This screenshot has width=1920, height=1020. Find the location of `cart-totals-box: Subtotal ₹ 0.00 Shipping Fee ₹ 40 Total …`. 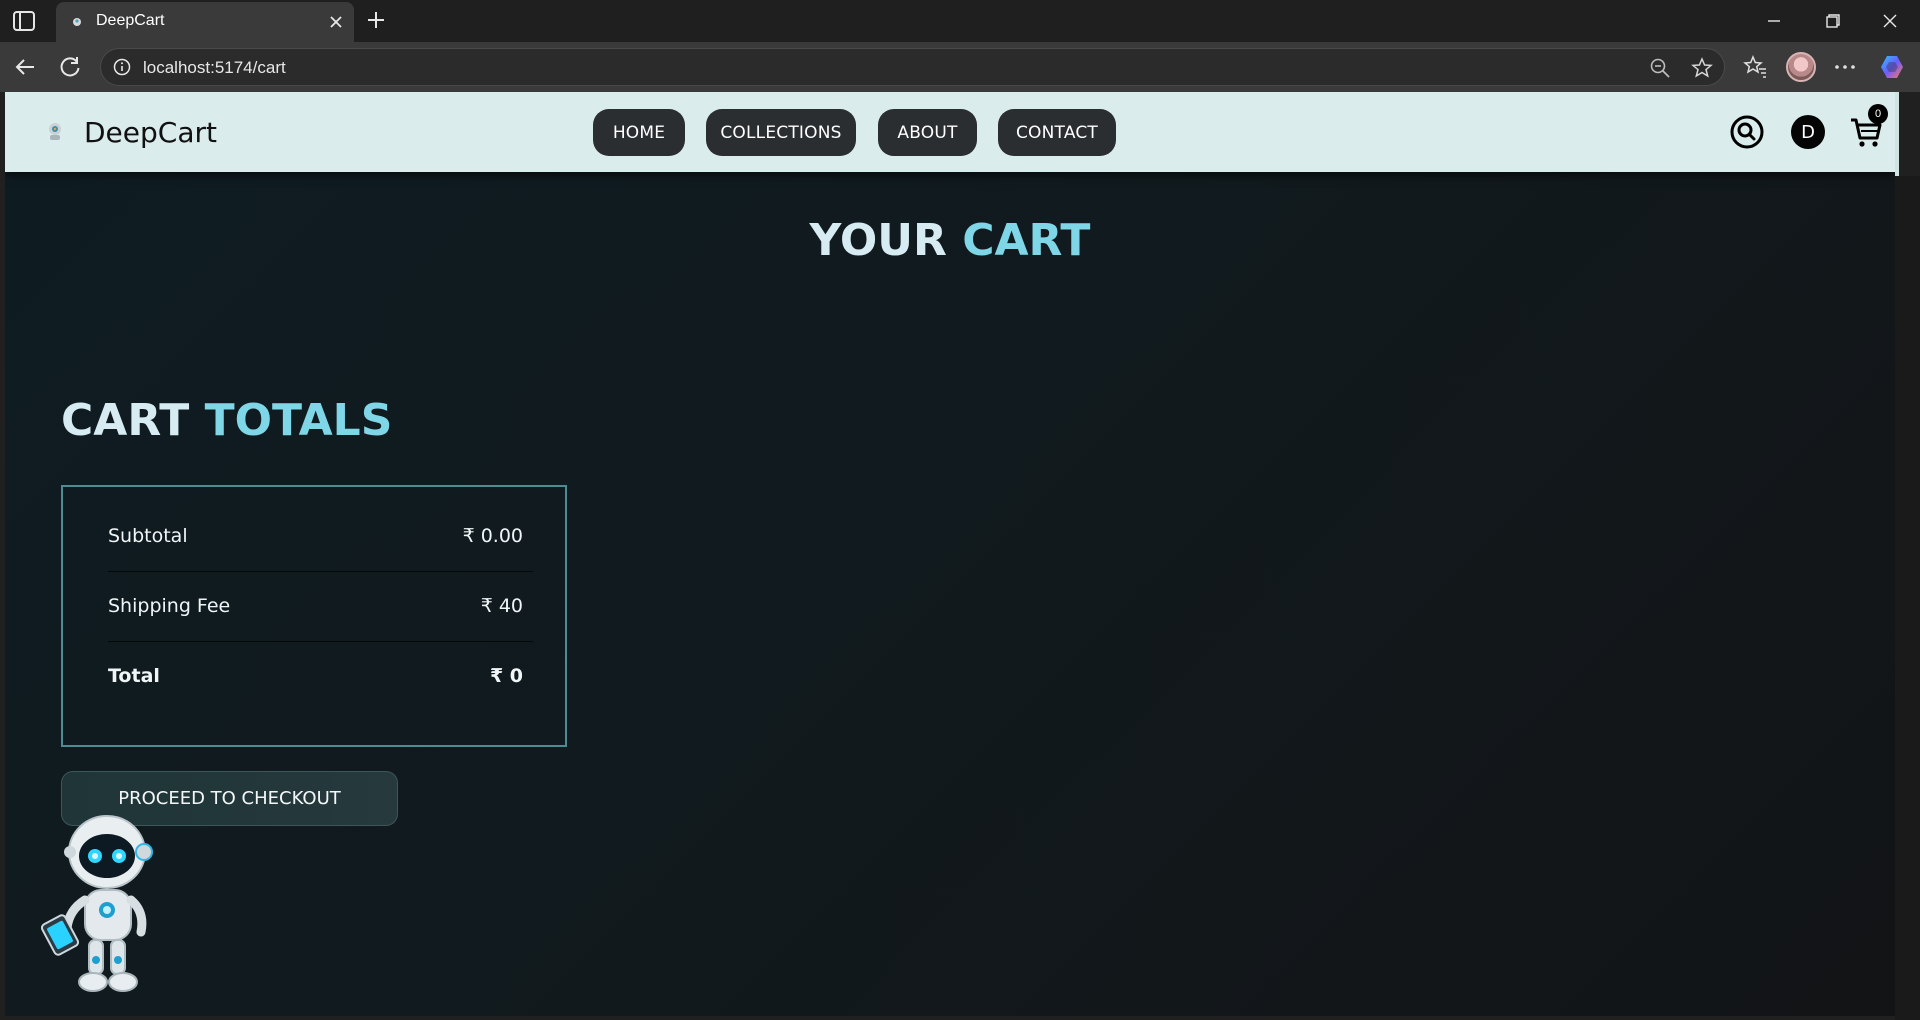

cart-totals-box: Subtotal ₹ 0.00 Shipping Fee ₹ 40 Total … is located at coordinates (314, 616).